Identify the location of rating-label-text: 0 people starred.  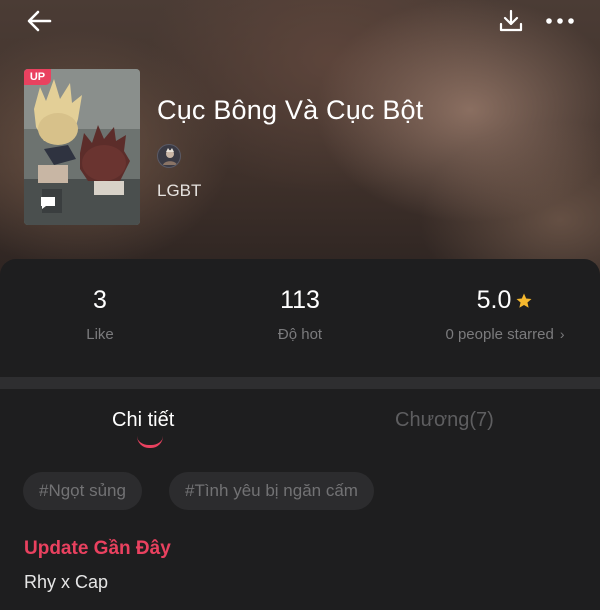
(499, 334).